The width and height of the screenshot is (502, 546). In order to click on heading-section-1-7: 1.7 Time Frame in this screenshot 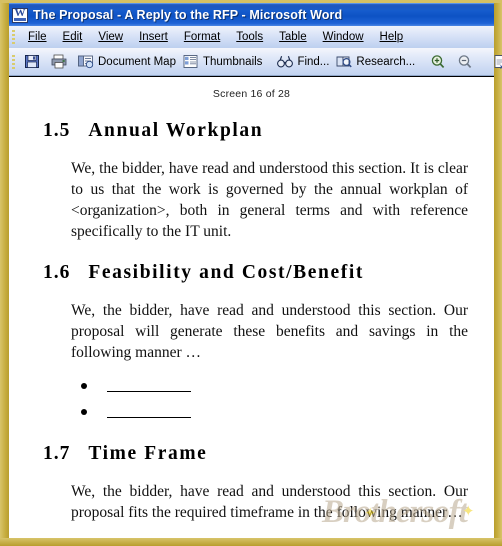, I will do `click(256, 454)`.